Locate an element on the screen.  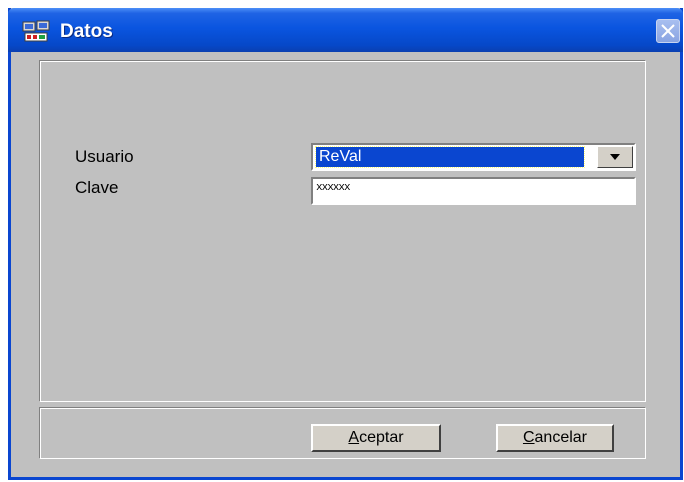
usuario-label: Usuario is located at coordinates (104, 156).